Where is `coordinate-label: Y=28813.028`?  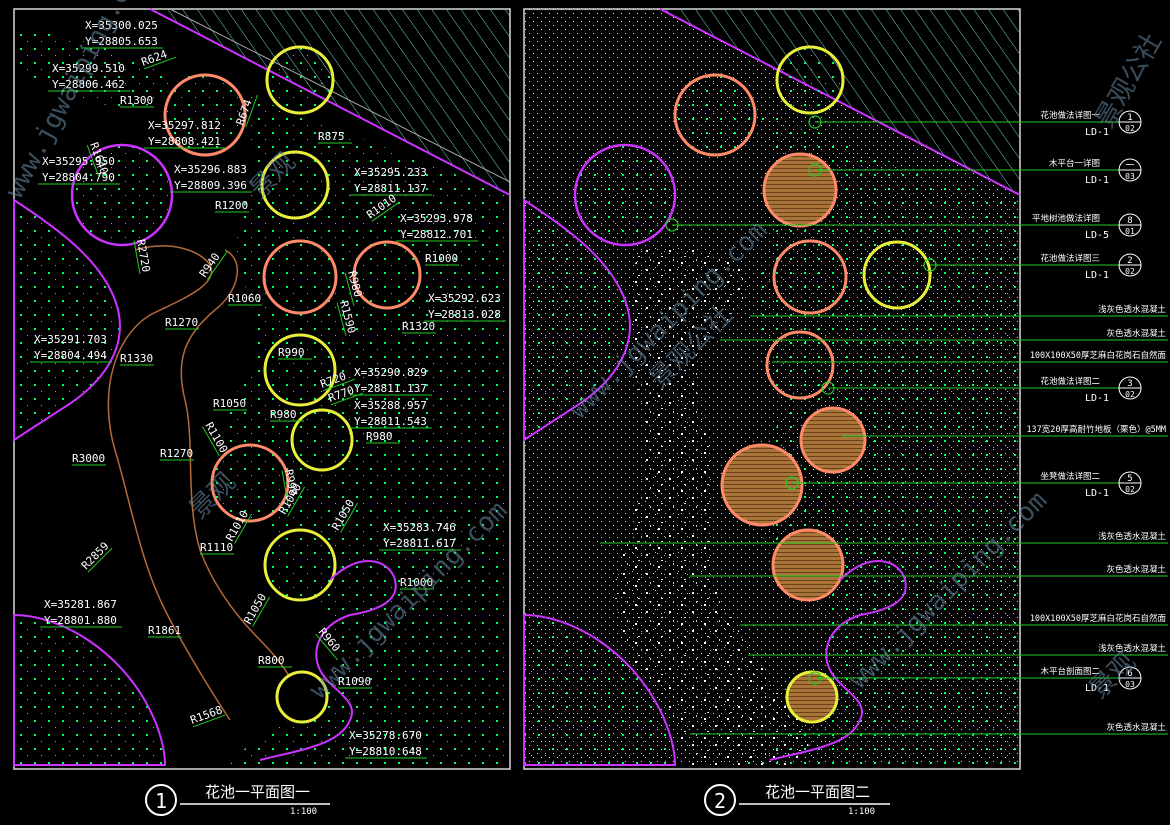 coordinate-label: Y=28813.028 is located at coordinates (464, 314).